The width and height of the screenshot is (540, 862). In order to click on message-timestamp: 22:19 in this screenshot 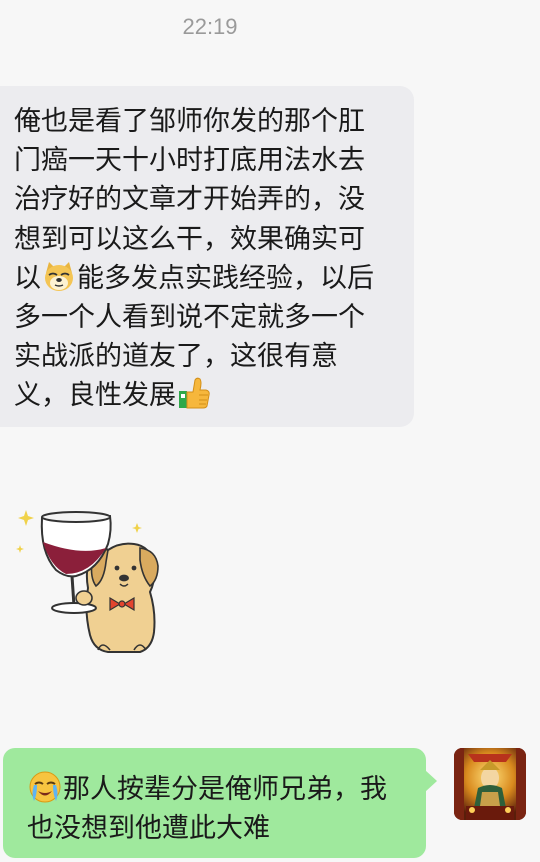, I will do `click(210, 26)`.